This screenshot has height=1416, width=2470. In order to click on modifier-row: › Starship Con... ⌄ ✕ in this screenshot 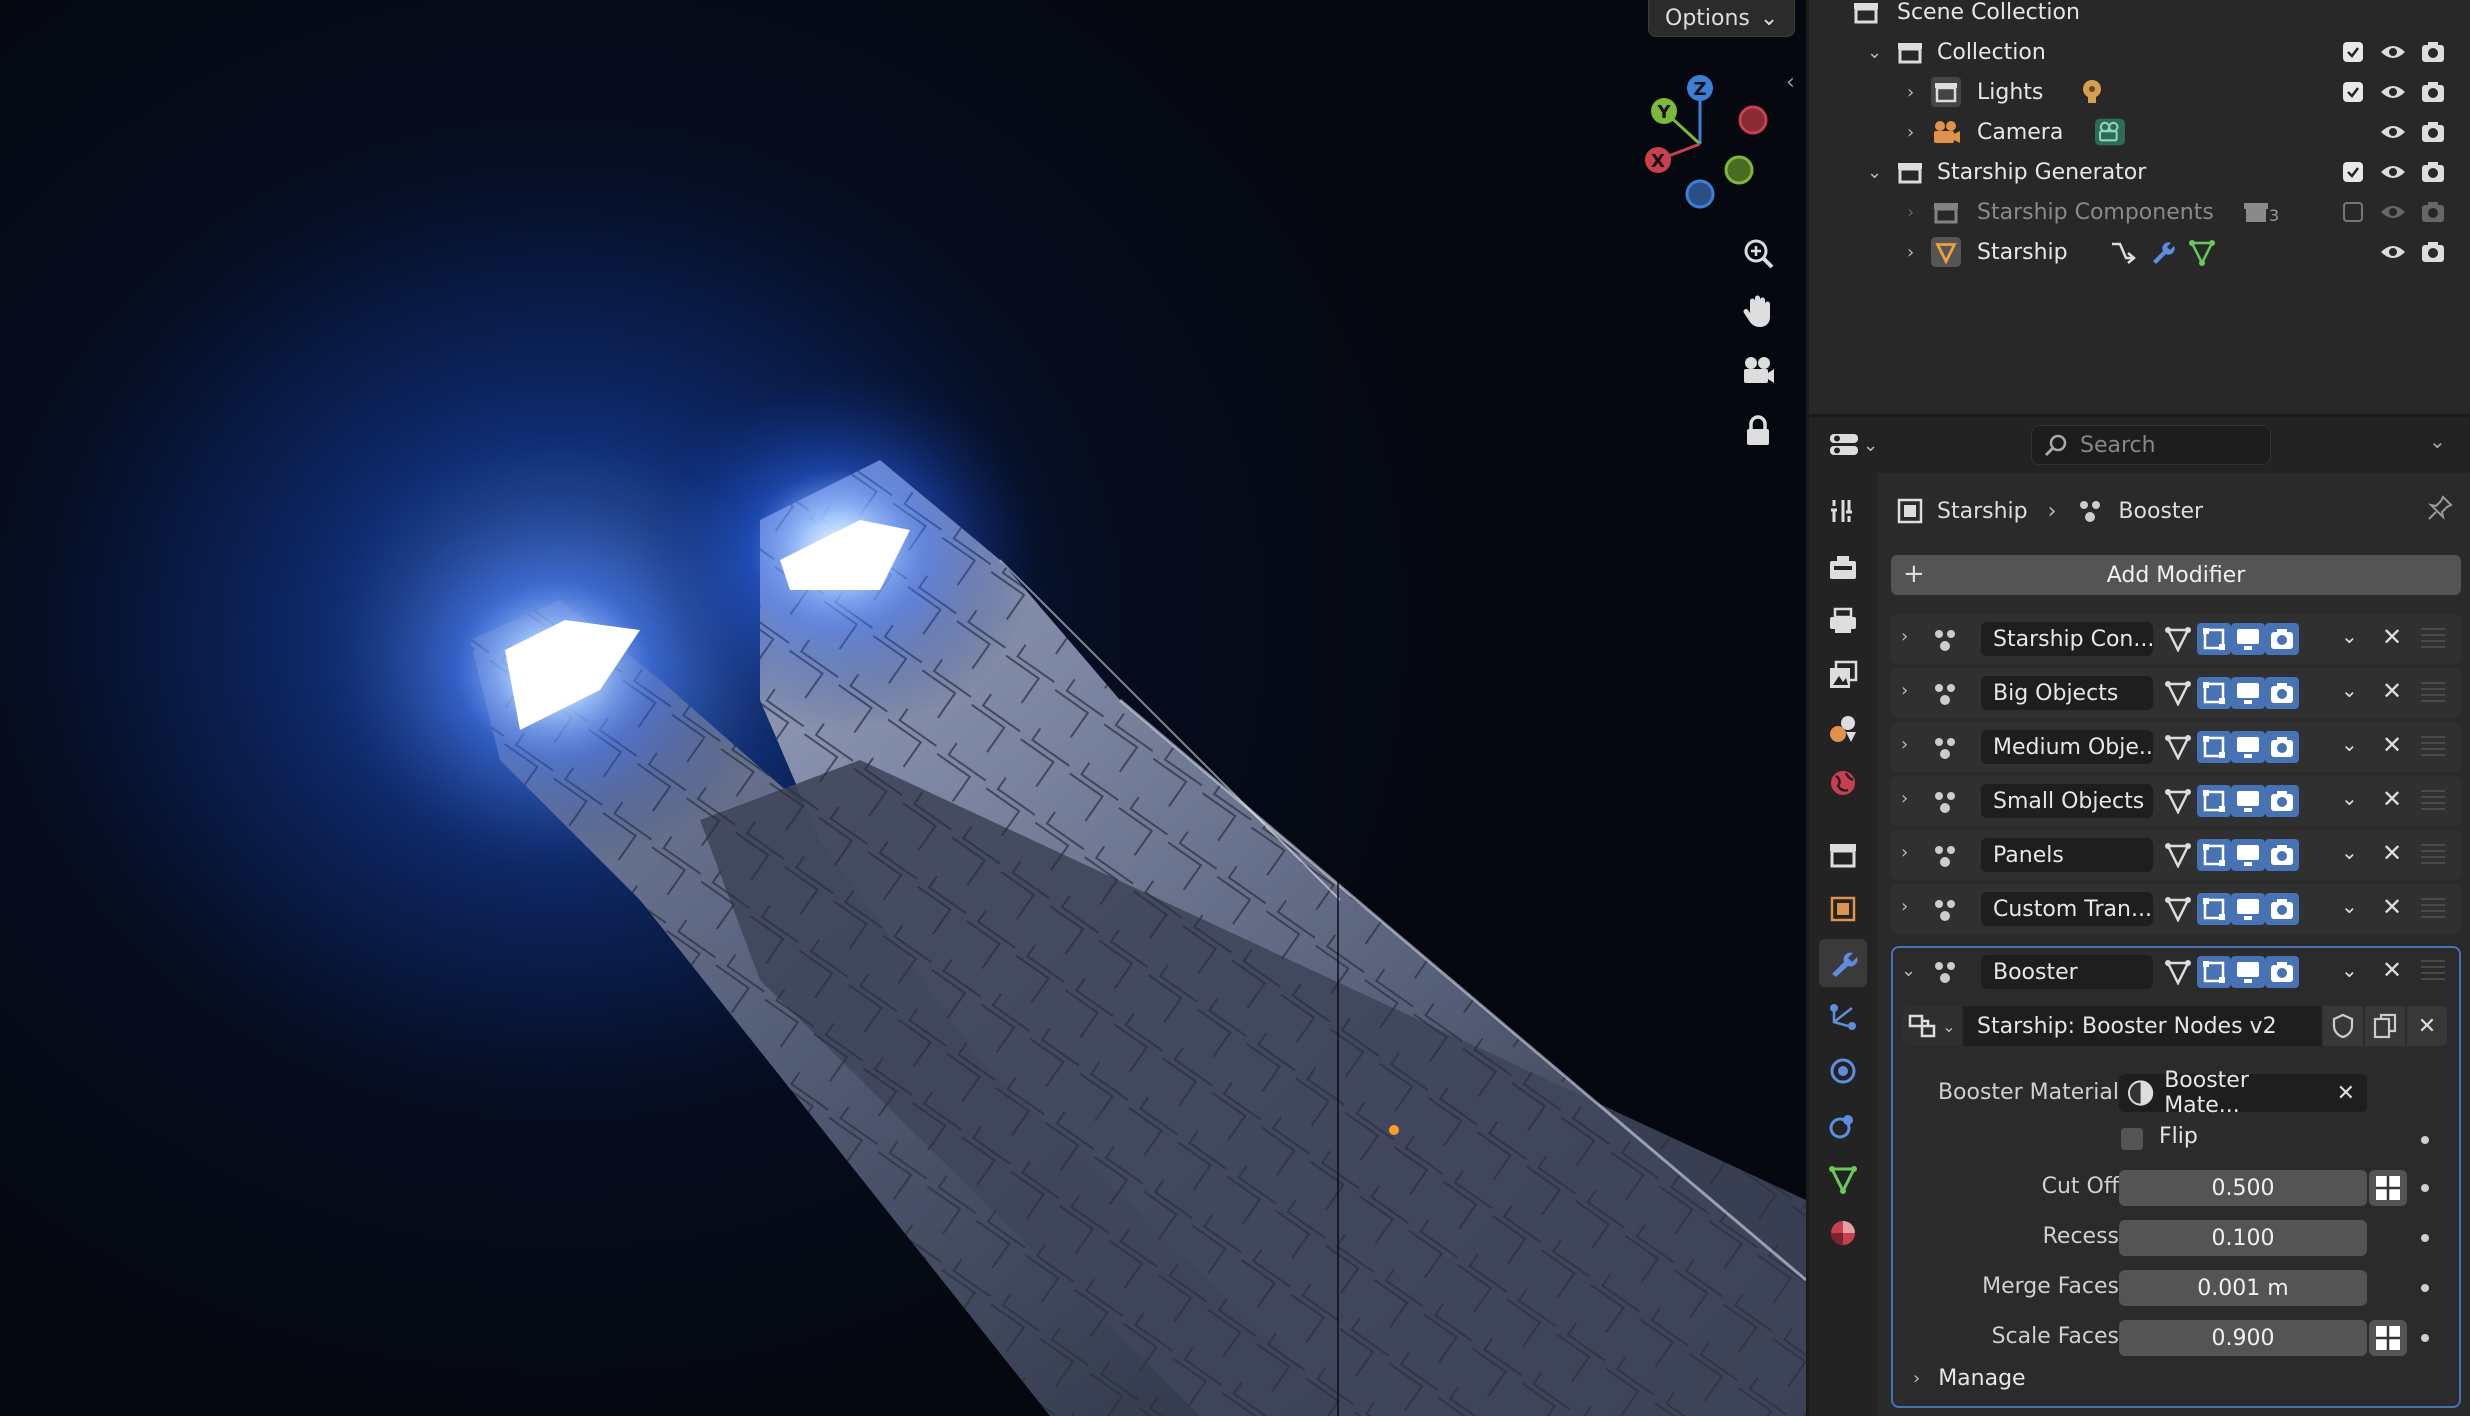, I will do `click(2176, 639)`.